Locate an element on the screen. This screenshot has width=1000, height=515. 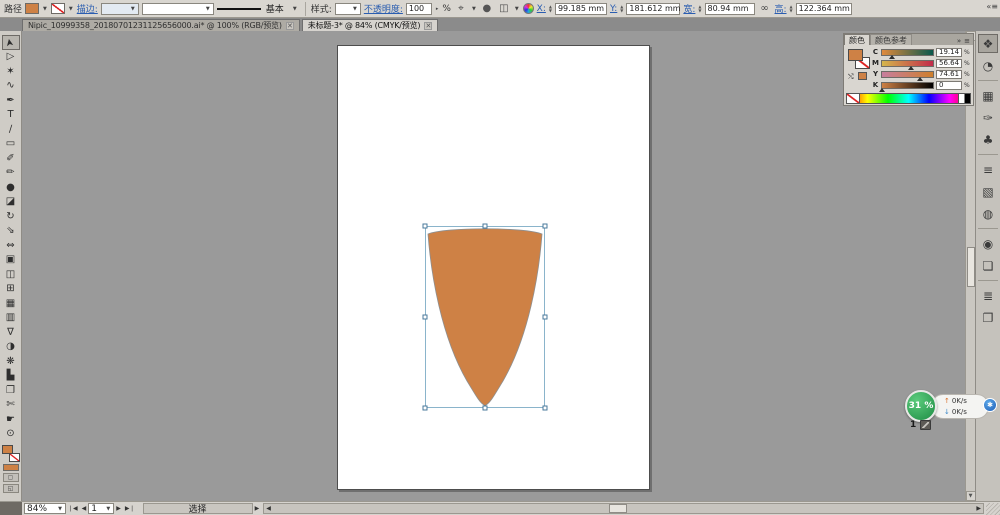
style-combo: ▼ is located at coordinates (347, 8).